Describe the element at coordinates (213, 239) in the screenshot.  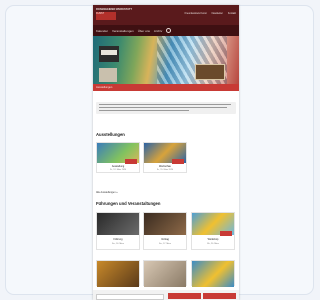
I see `event-title: Workshop` at that location.